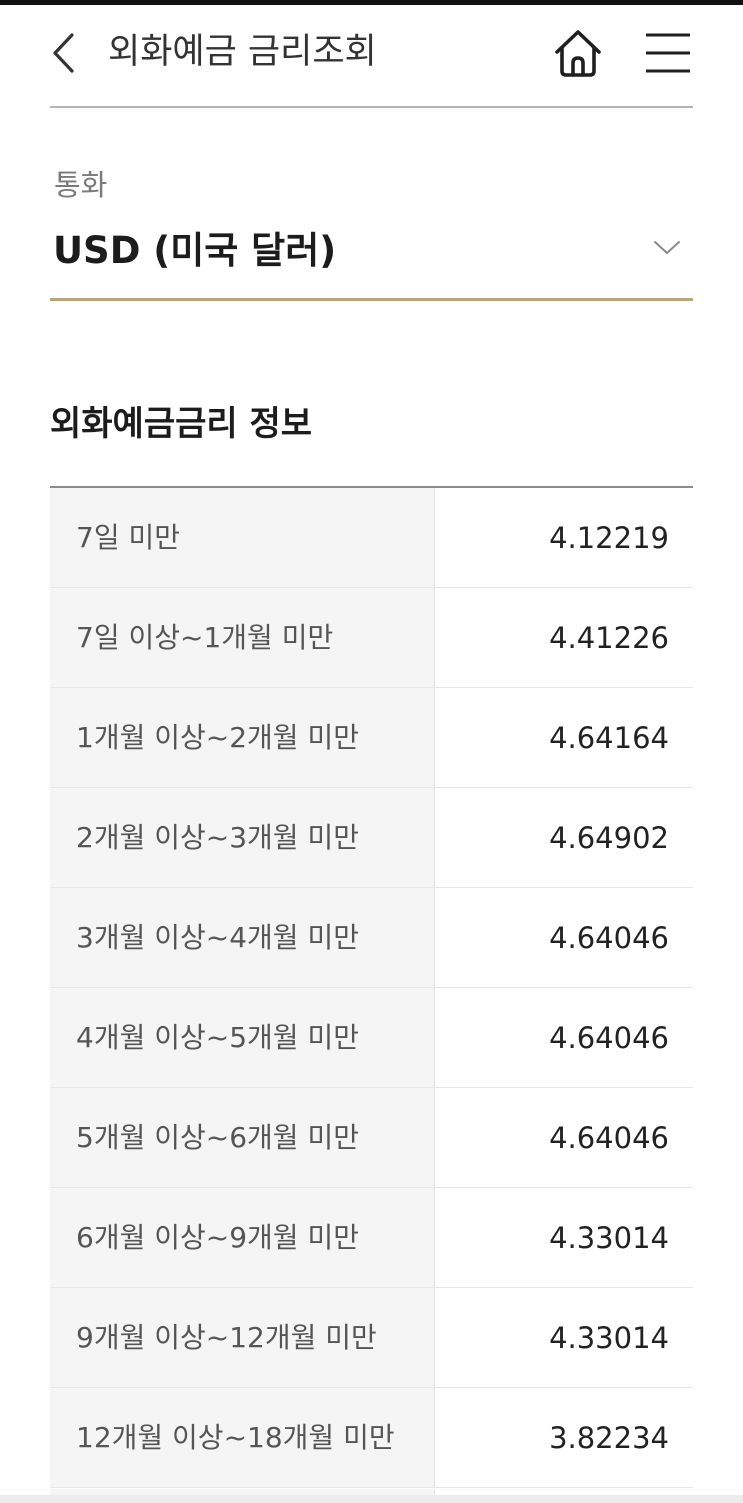  I want to click on table-row: 2개월 이상~3개월 미만 4.64902, so click(371, 838).